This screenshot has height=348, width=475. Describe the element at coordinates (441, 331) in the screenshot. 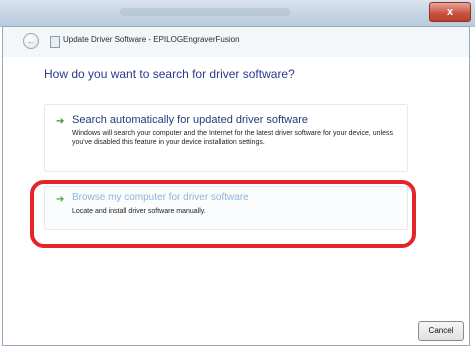

I see `cancel-button: Cancel` at that location.